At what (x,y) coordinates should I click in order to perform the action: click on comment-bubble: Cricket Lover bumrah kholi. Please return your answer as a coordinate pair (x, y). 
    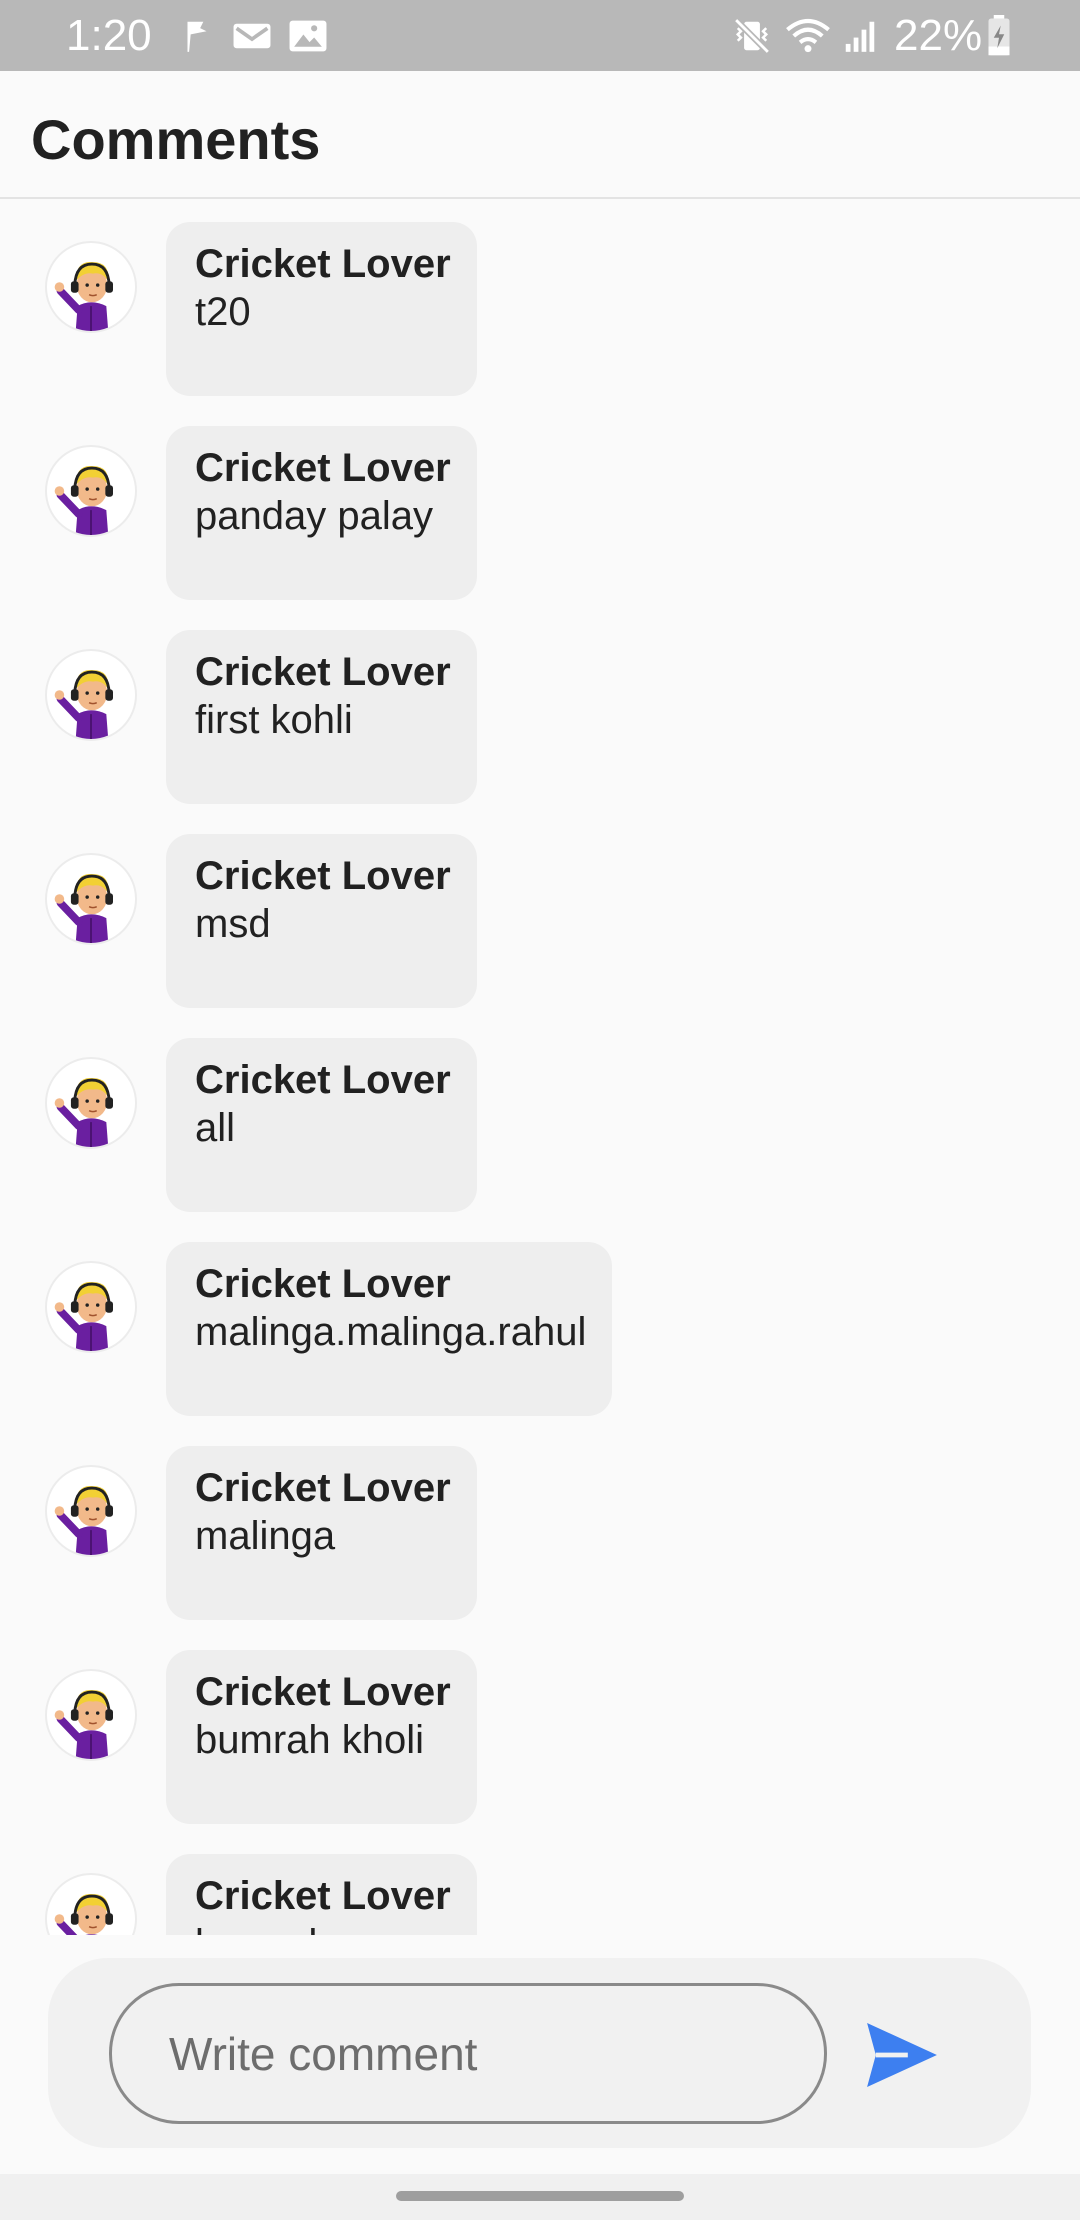
    Looking at the image, I should click on (321, 1737).